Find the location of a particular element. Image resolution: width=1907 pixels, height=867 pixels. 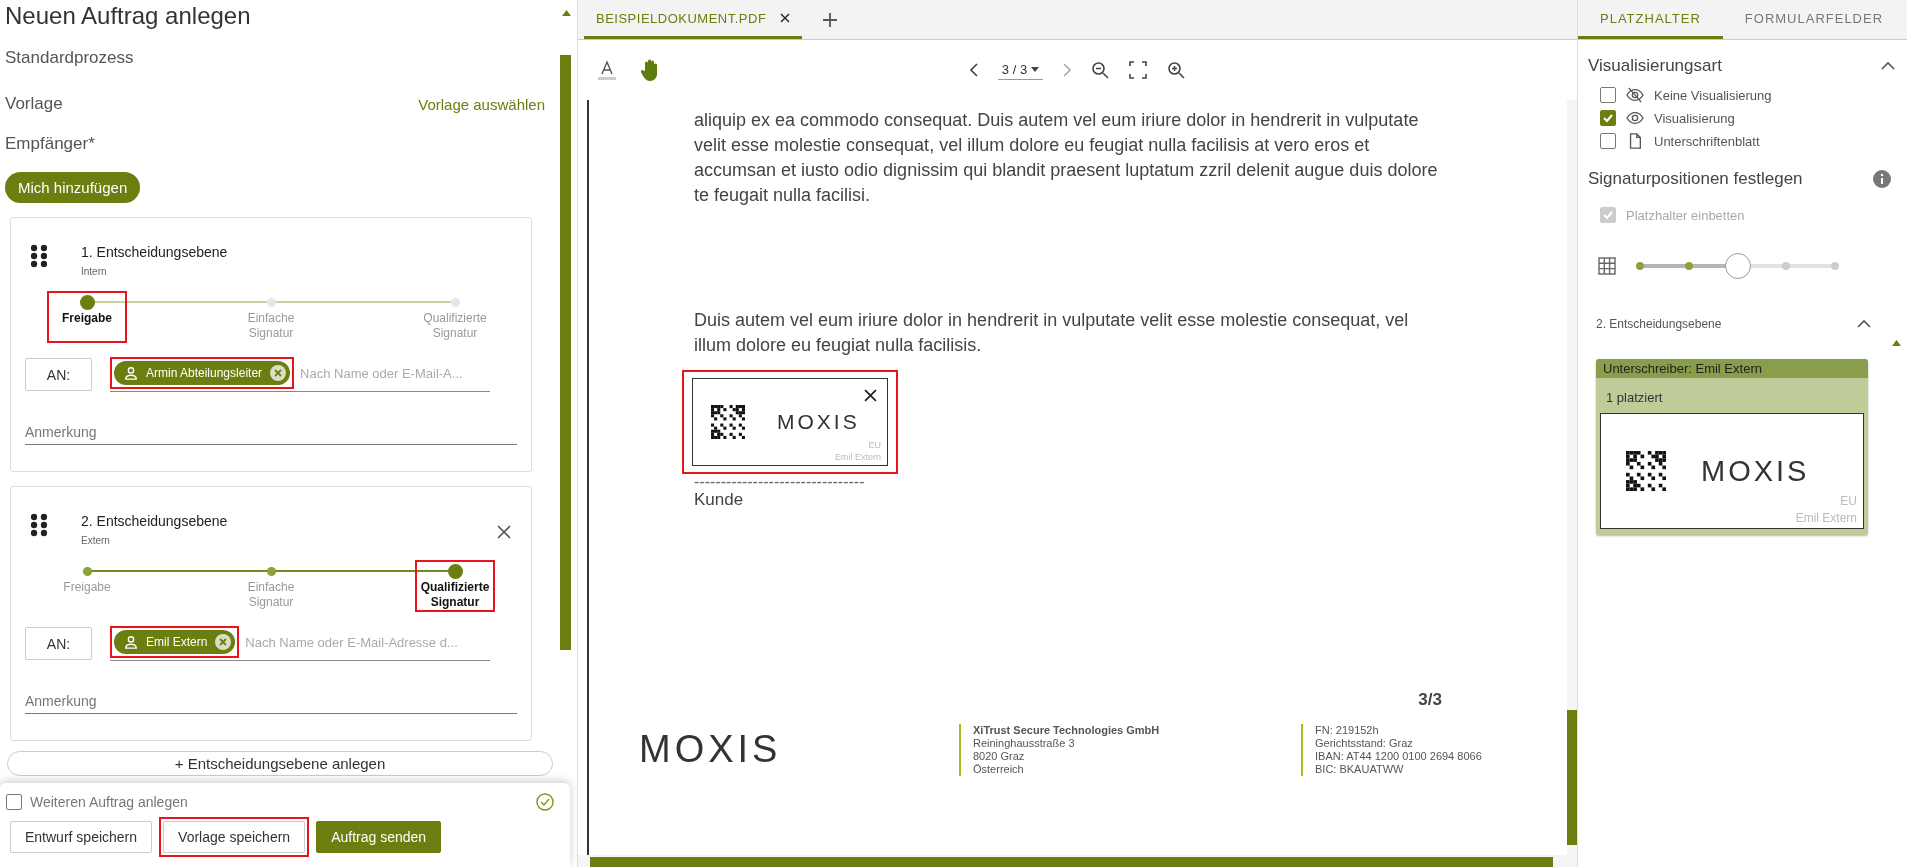

signer-card: Unterschreiber: Emil Extern 1 platziert MOXIS EU Emil Extern is located at coordinates (1732, 447).